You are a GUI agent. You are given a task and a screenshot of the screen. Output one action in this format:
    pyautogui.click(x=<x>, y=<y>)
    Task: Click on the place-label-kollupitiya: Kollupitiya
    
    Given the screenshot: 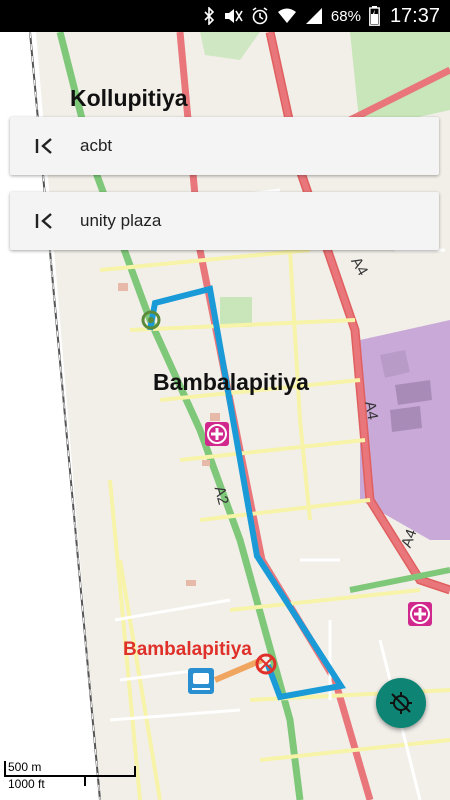 What is the action you would take?
    pyautogui.click(x=129, y=98)
    